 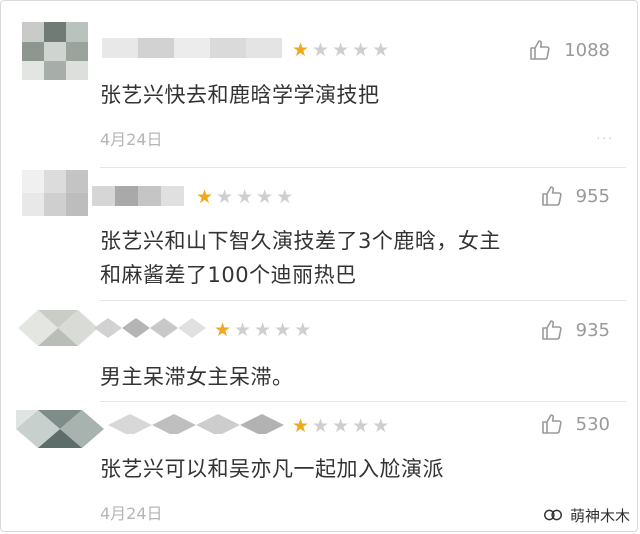 I want to click on like-button: 935, so click(x=575, y=330).